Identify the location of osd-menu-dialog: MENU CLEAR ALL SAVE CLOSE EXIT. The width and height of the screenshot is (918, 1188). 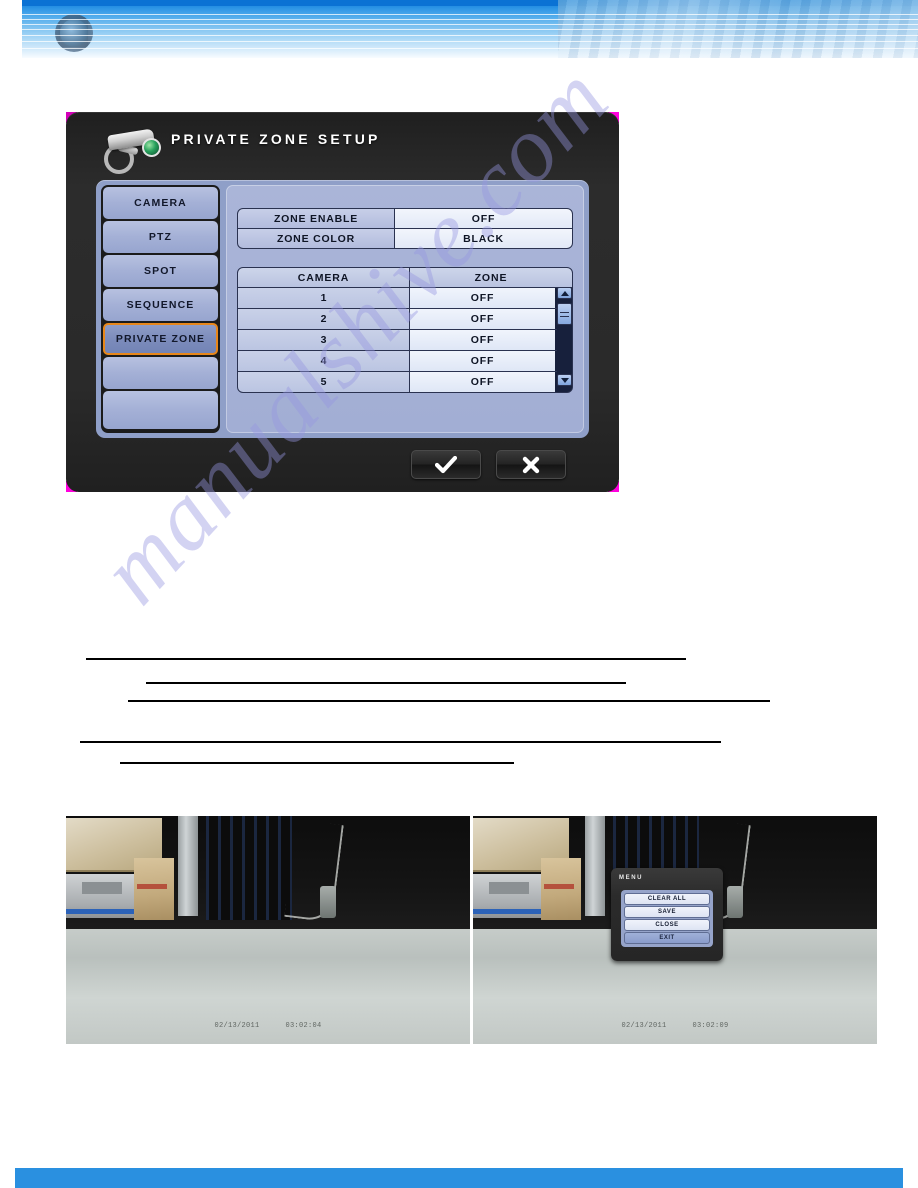
(667, 914).